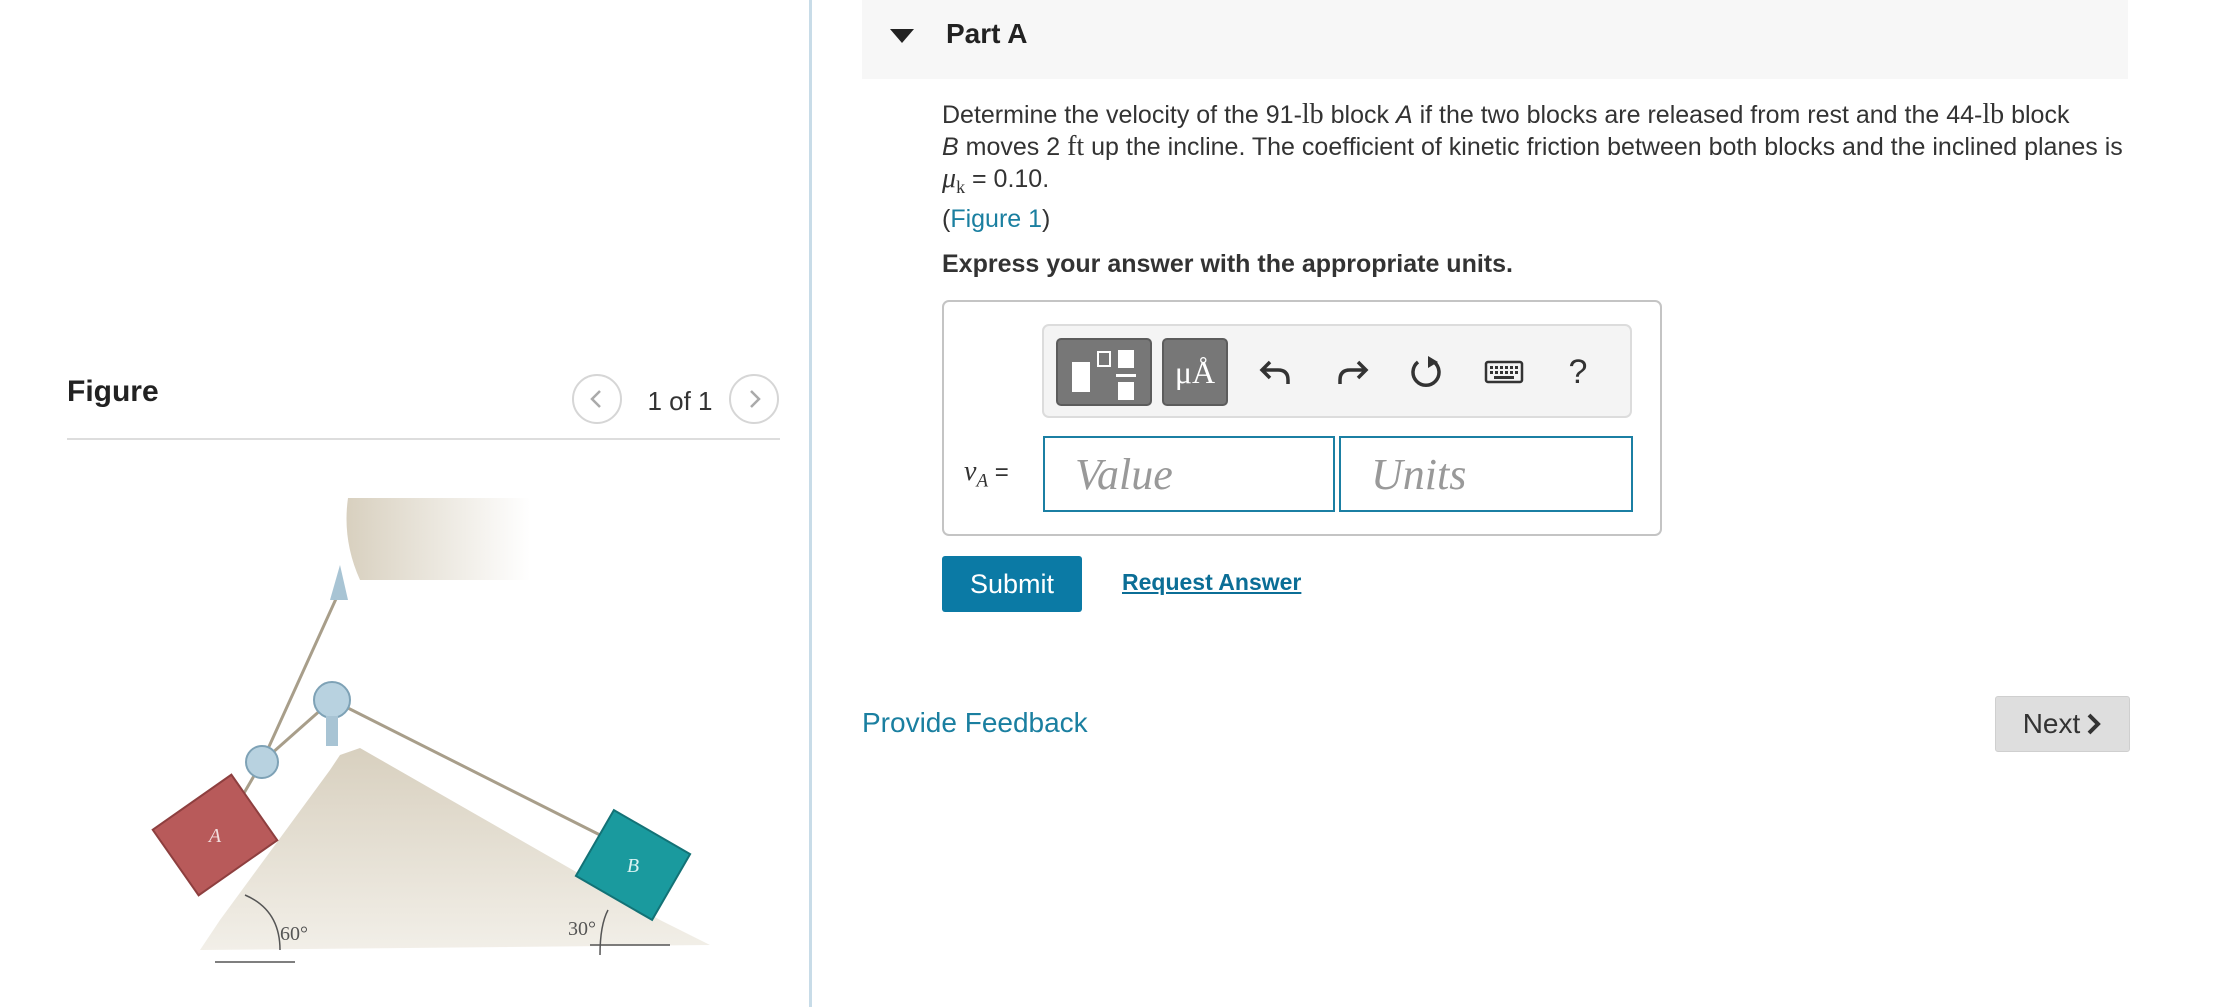 The height and width of the screenshot is (1007, 2237). I want to click on next-button-label: Next, so click(2051, 723).